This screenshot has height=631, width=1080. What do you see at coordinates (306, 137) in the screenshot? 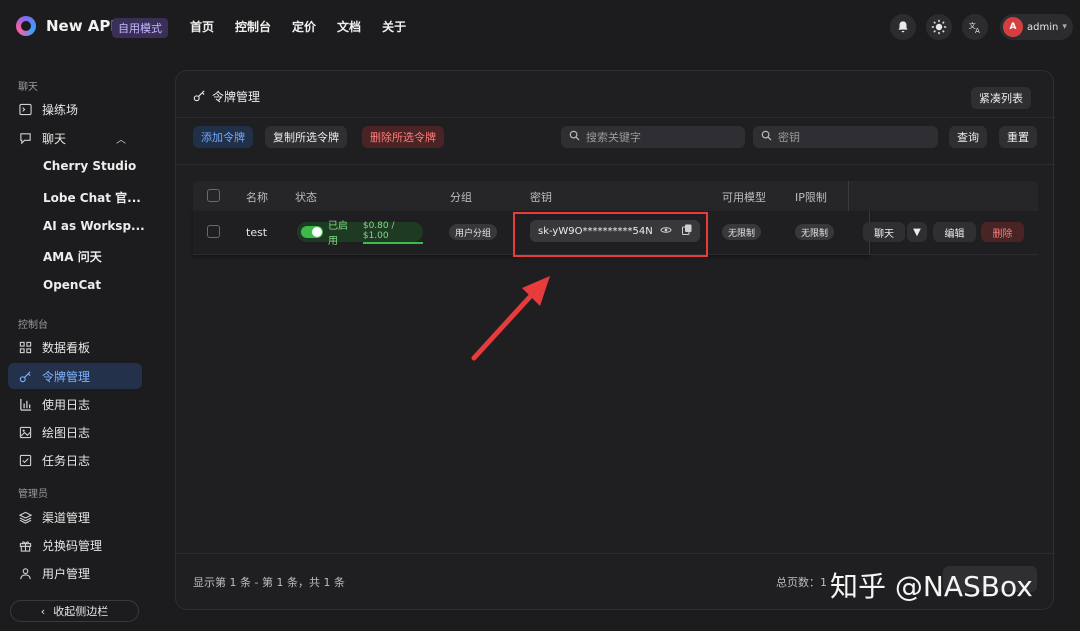
I see `copy-selected-button: 复制所选令牌` at bounding box center [306, 137].